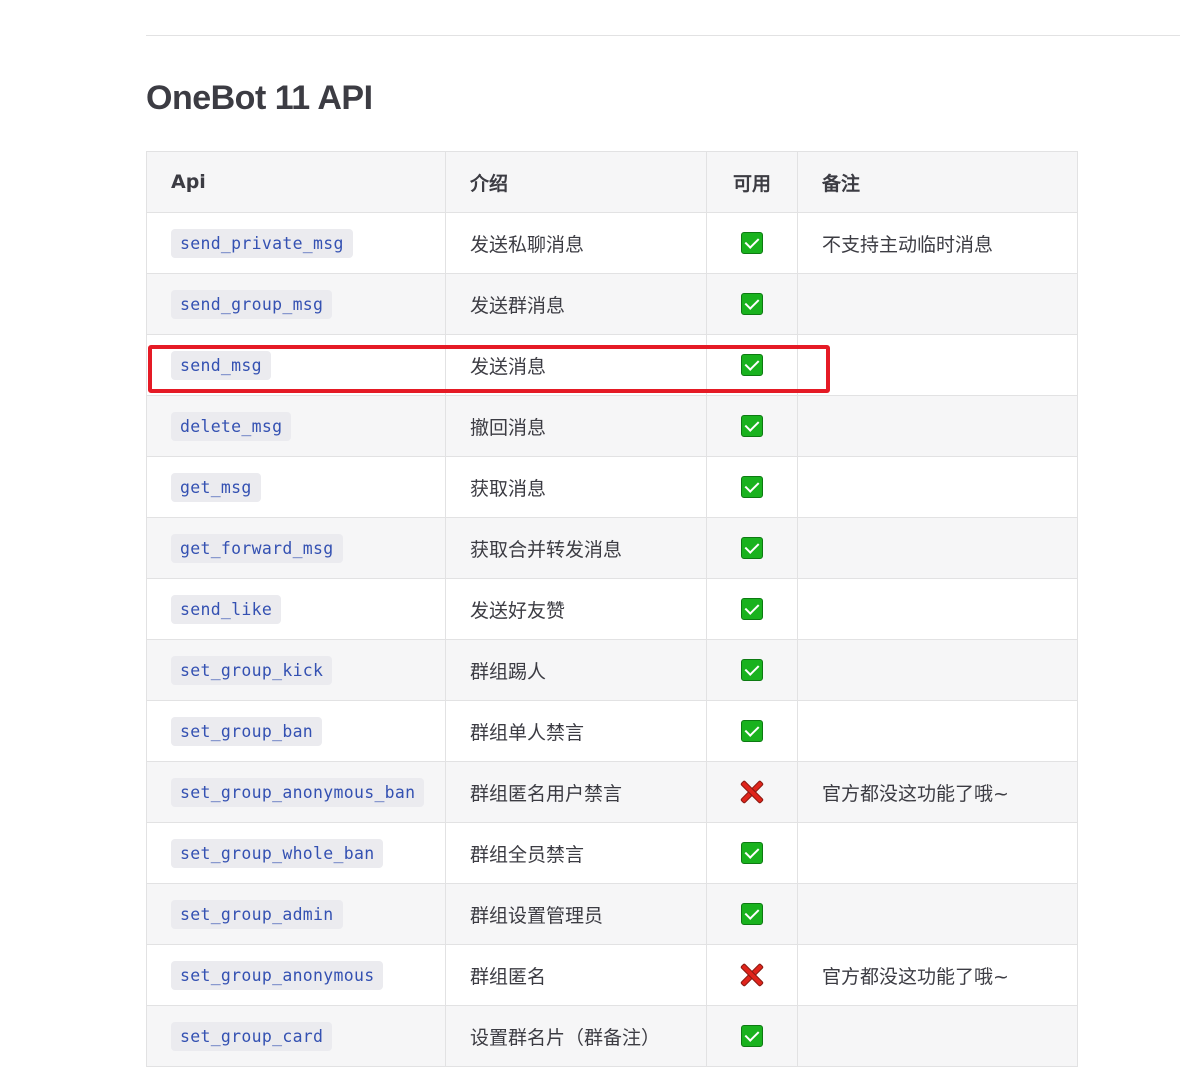  I want to click on table-row: send_like 发送好友赞, so click(612, 609).